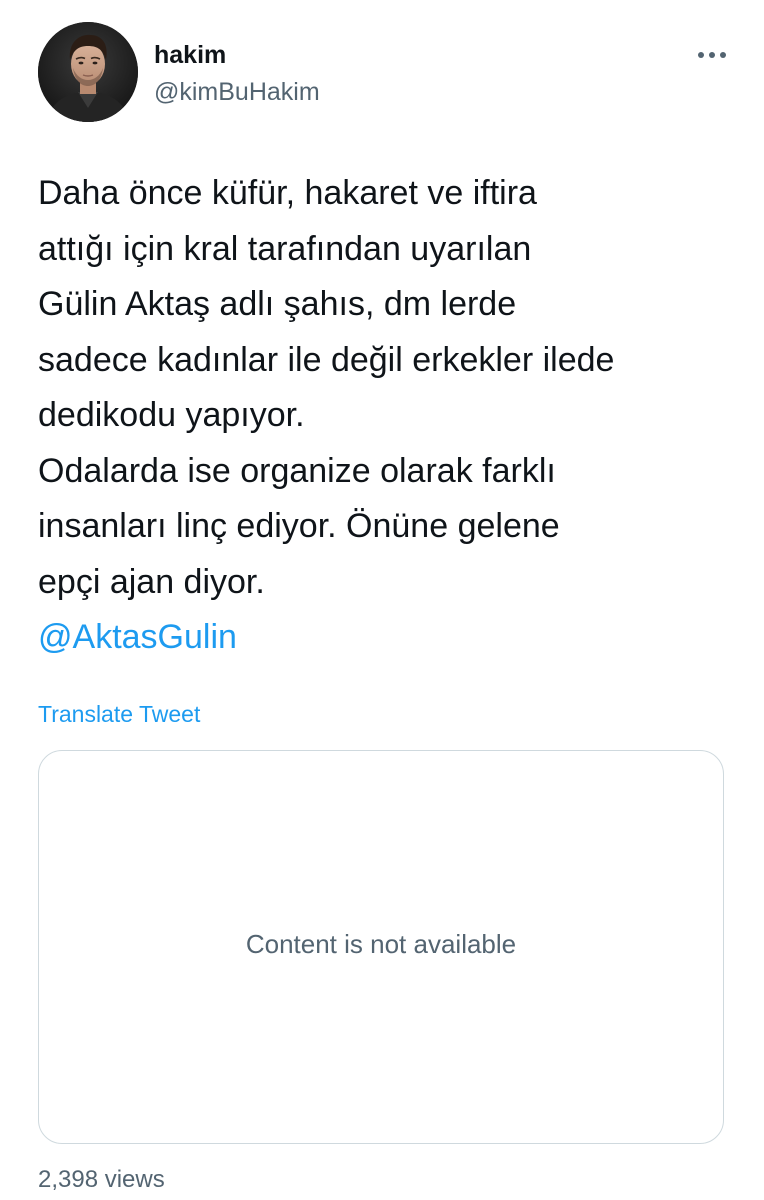 The height and width of the screenshot is (1200, 764). Describe the element at coordinates (299, 526) in the screenshot. I see `tweet-text-line: insanları linç ediyor. Önüne gelene` at that location.